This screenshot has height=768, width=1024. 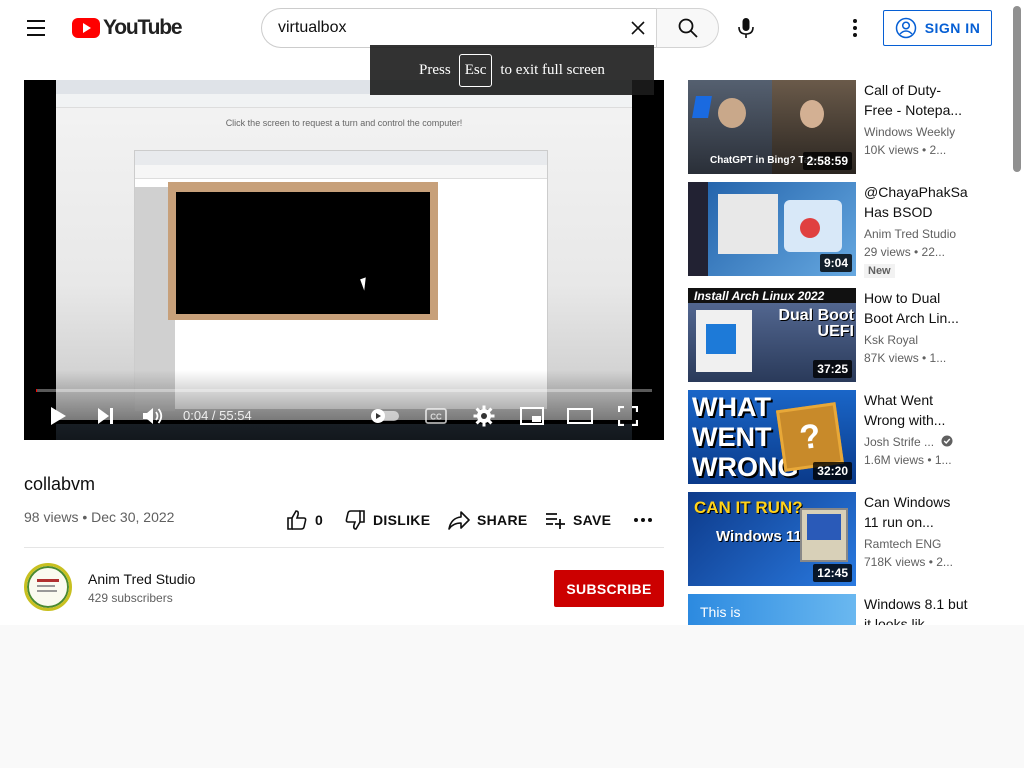 I want to click on recommendation-channel: Anim Tred Studio, so click(x=910, y=234).